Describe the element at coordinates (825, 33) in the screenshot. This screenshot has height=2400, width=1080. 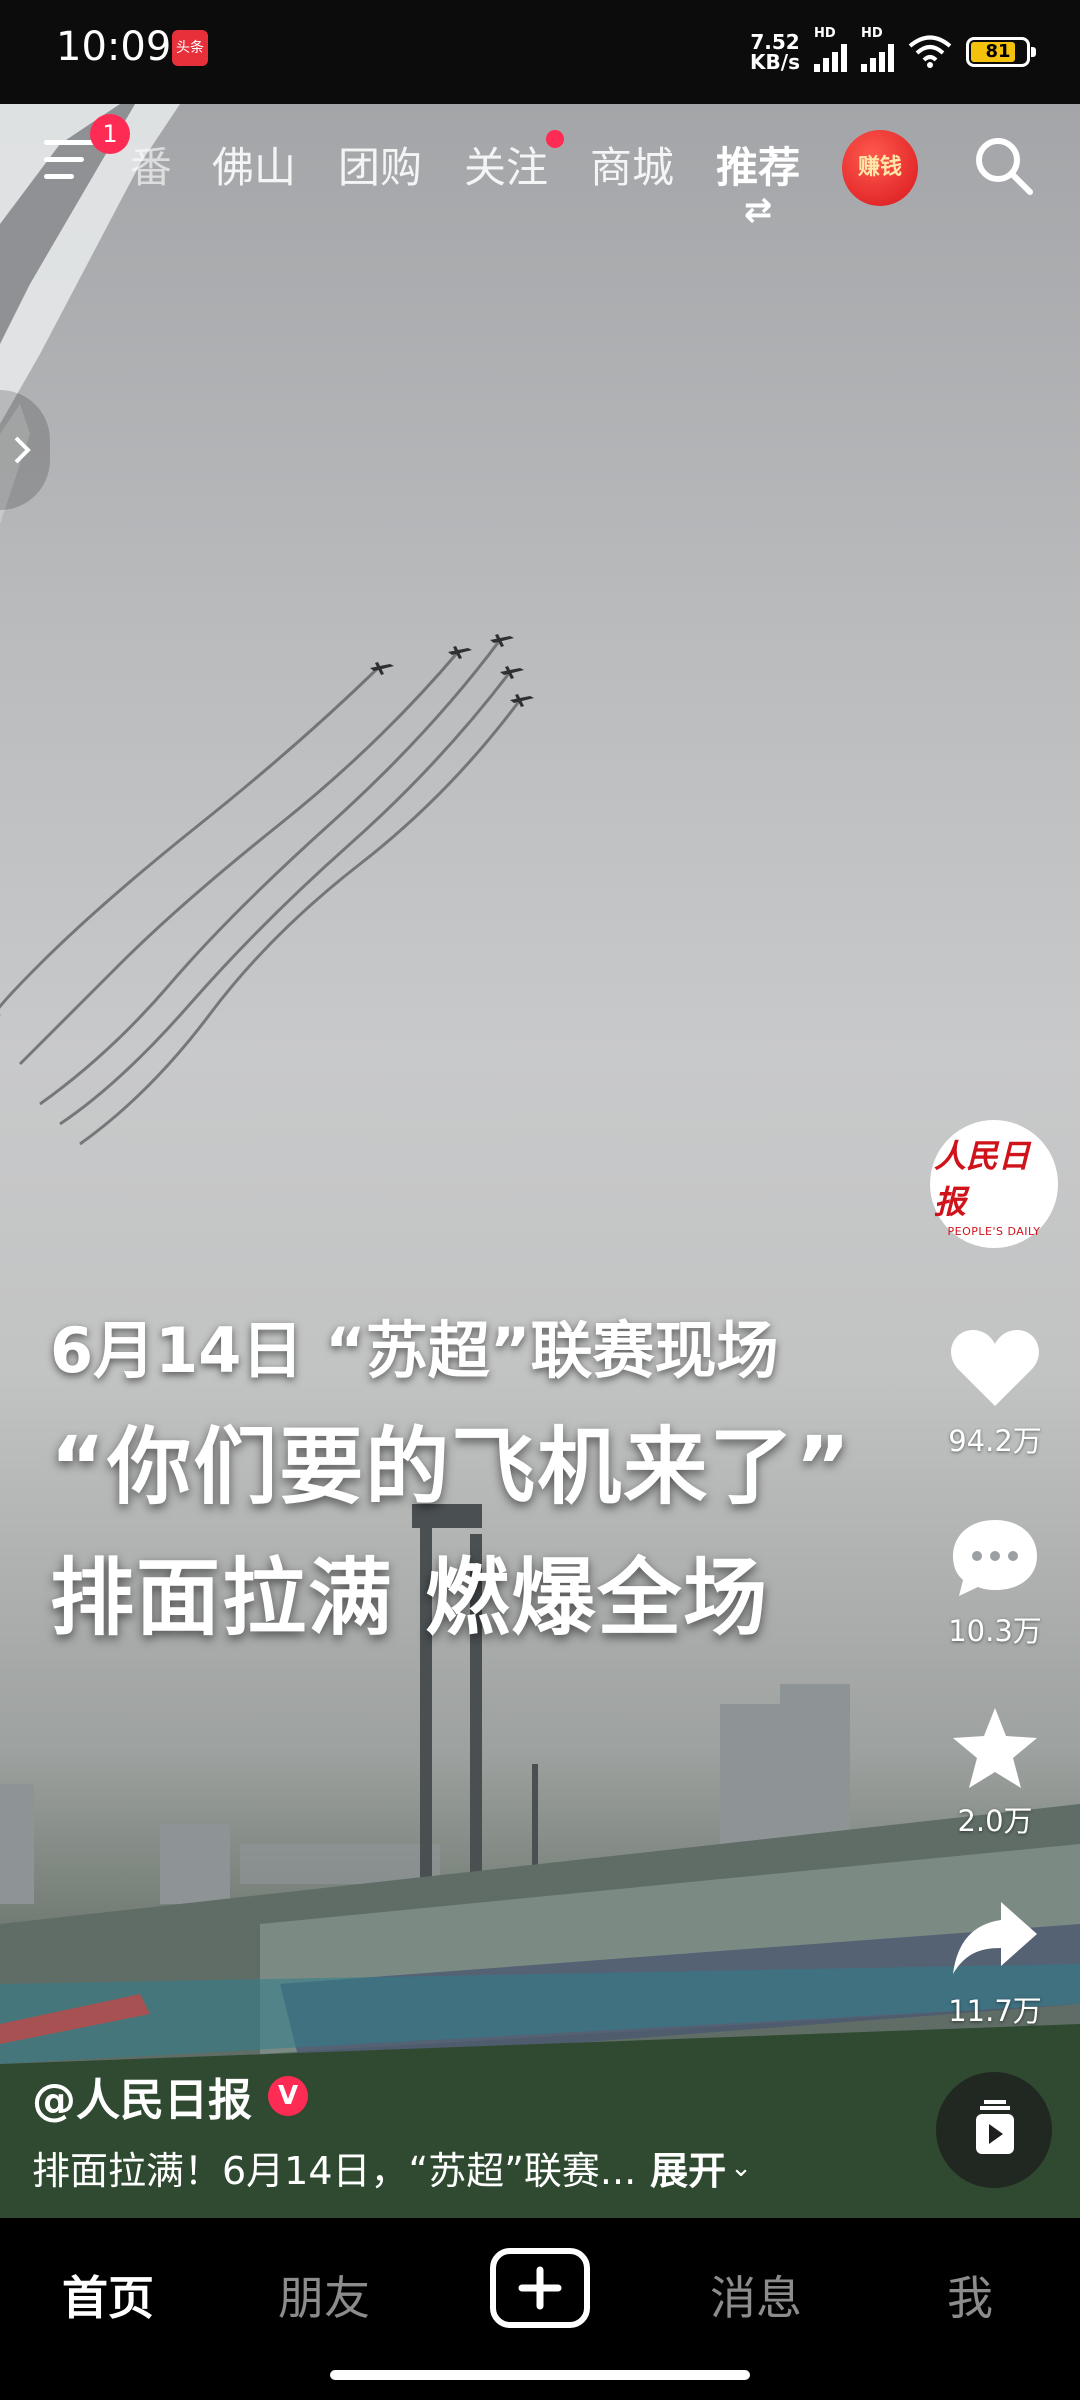
I see `signal-hd-label: HD` at that location.